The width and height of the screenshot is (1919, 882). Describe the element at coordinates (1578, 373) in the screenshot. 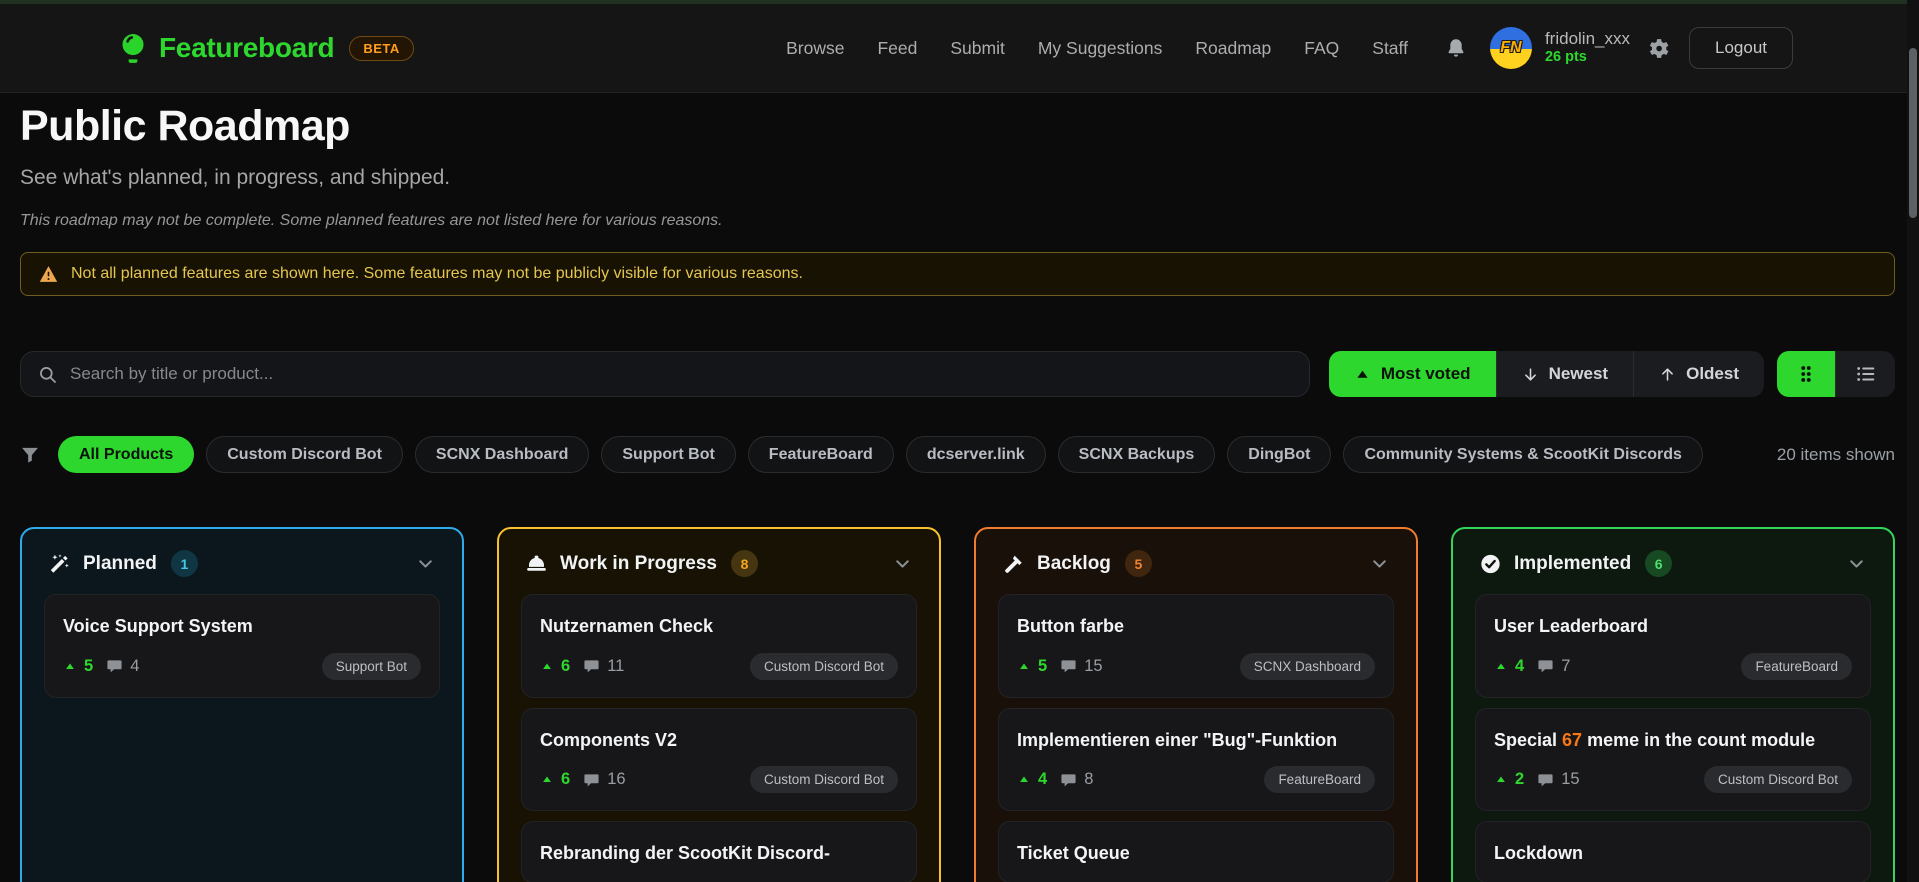

I see `sort-label: Newest` at that location.